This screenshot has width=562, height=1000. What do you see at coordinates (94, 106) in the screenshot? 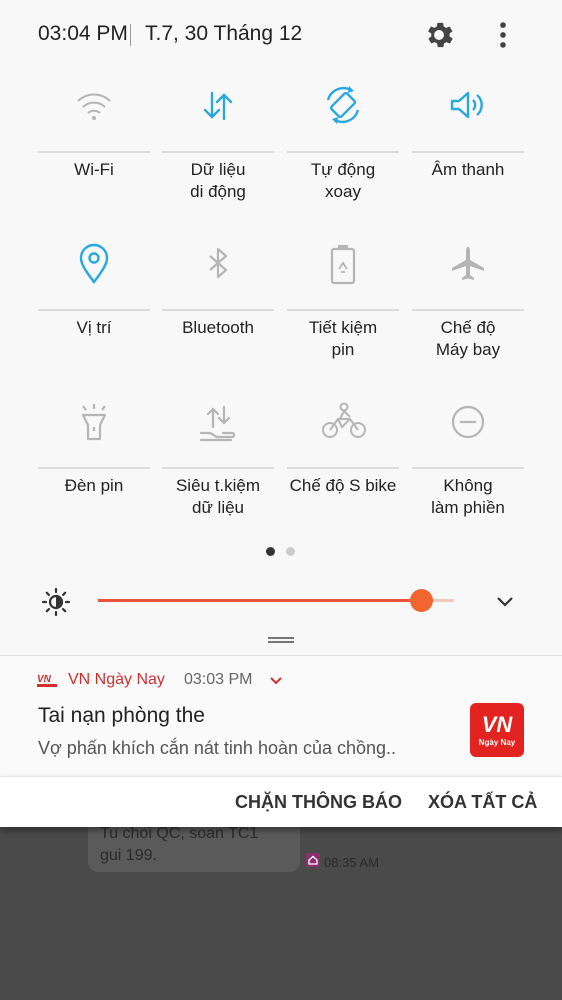
I see `wifi-icon` at bounding box center [94, 106].